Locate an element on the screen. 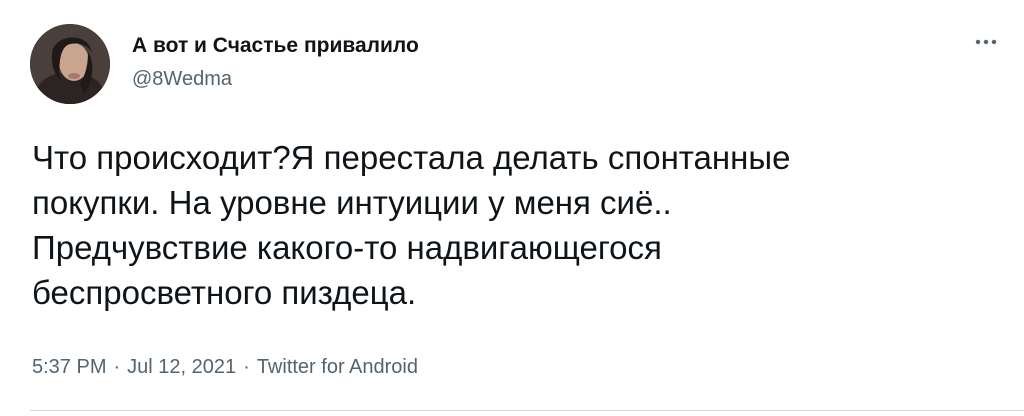 The height and width of the screenshot is (416, 1024). tweet-time-link: 5:37 PM is located at coordinates (69, 367).